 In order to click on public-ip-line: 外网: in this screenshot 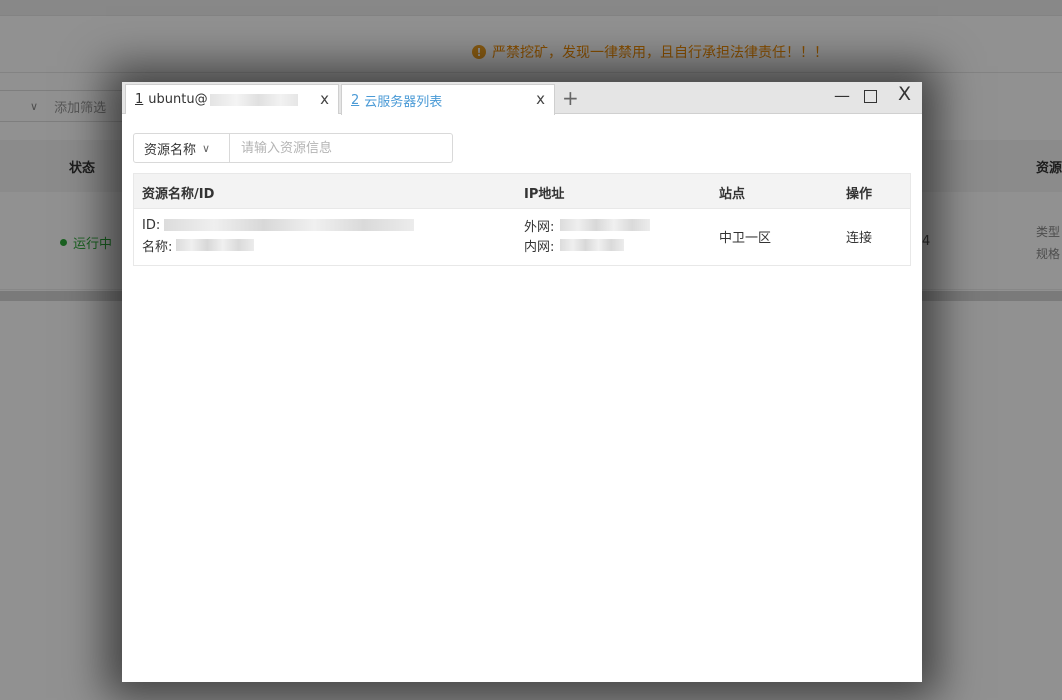, I will do `click(587, 225)`.